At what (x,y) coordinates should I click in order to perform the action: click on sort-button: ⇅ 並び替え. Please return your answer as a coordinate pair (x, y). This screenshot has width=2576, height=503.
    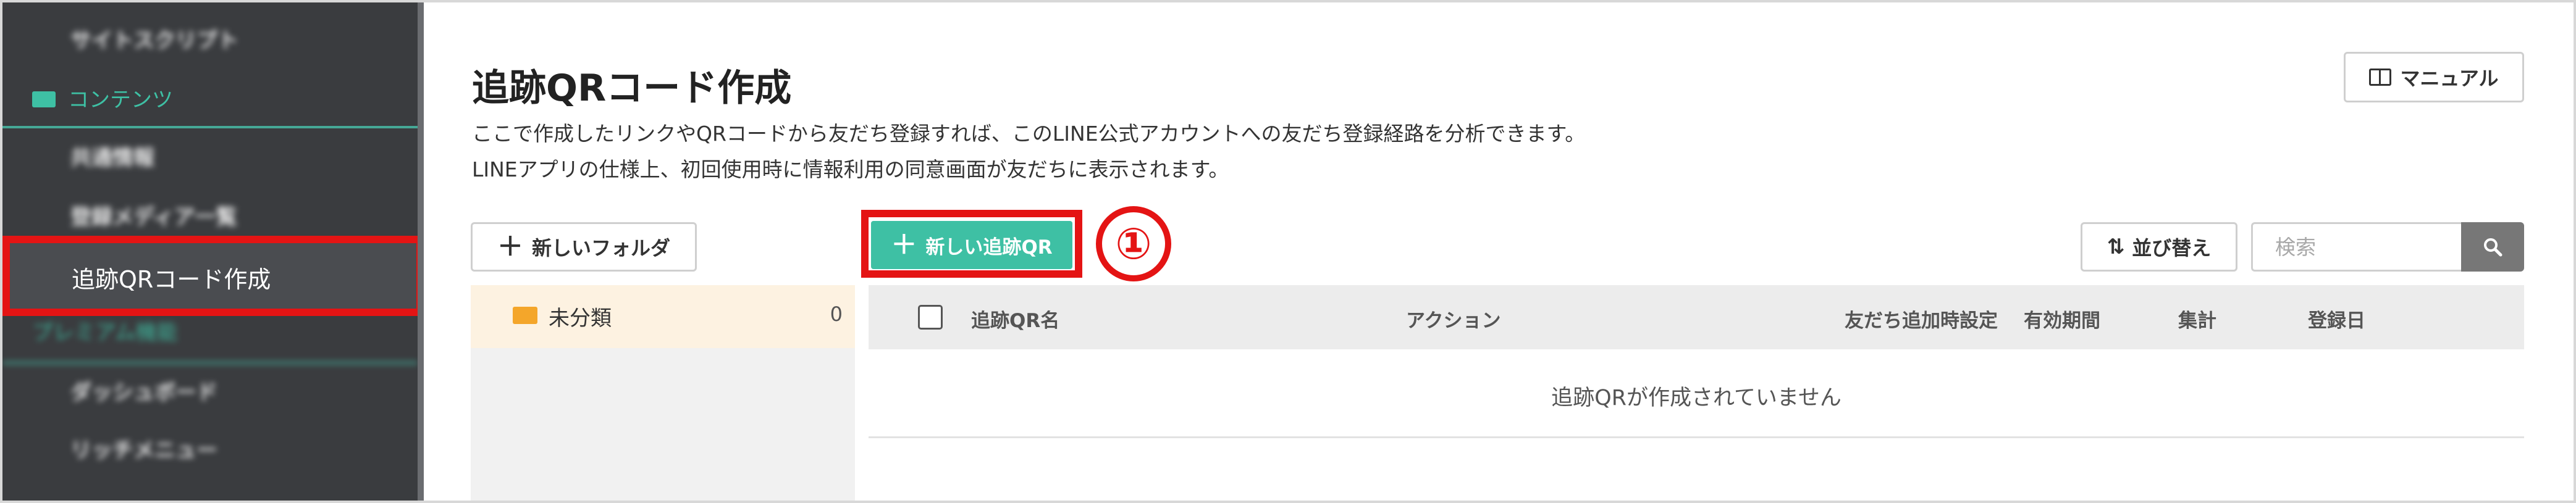
    Looking at the image, I should click on (2159, 247).